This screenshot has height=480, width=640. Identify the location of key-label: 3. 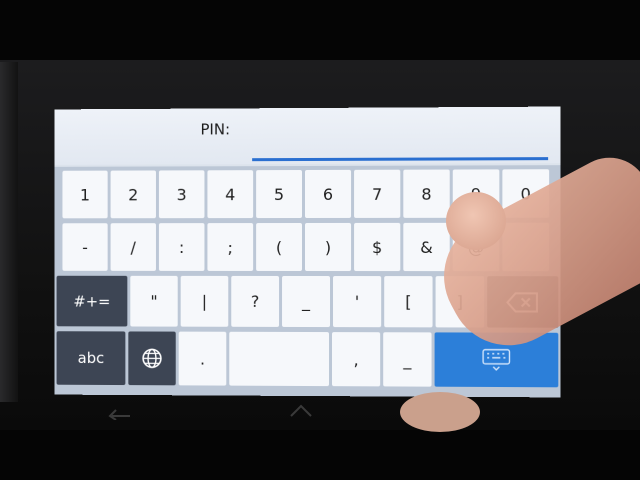
(181, 194).